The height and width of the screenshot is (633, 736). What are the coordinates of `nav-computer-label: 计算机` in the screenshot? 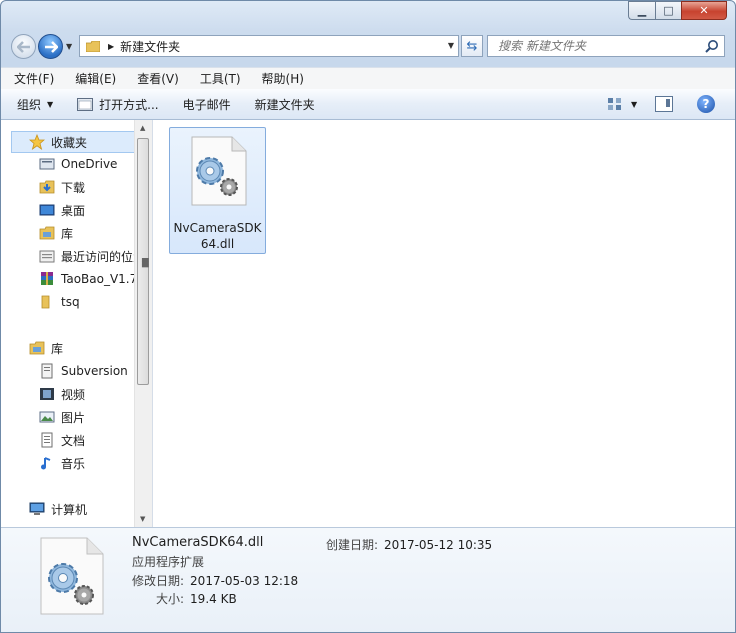 It's located at (69, 509).